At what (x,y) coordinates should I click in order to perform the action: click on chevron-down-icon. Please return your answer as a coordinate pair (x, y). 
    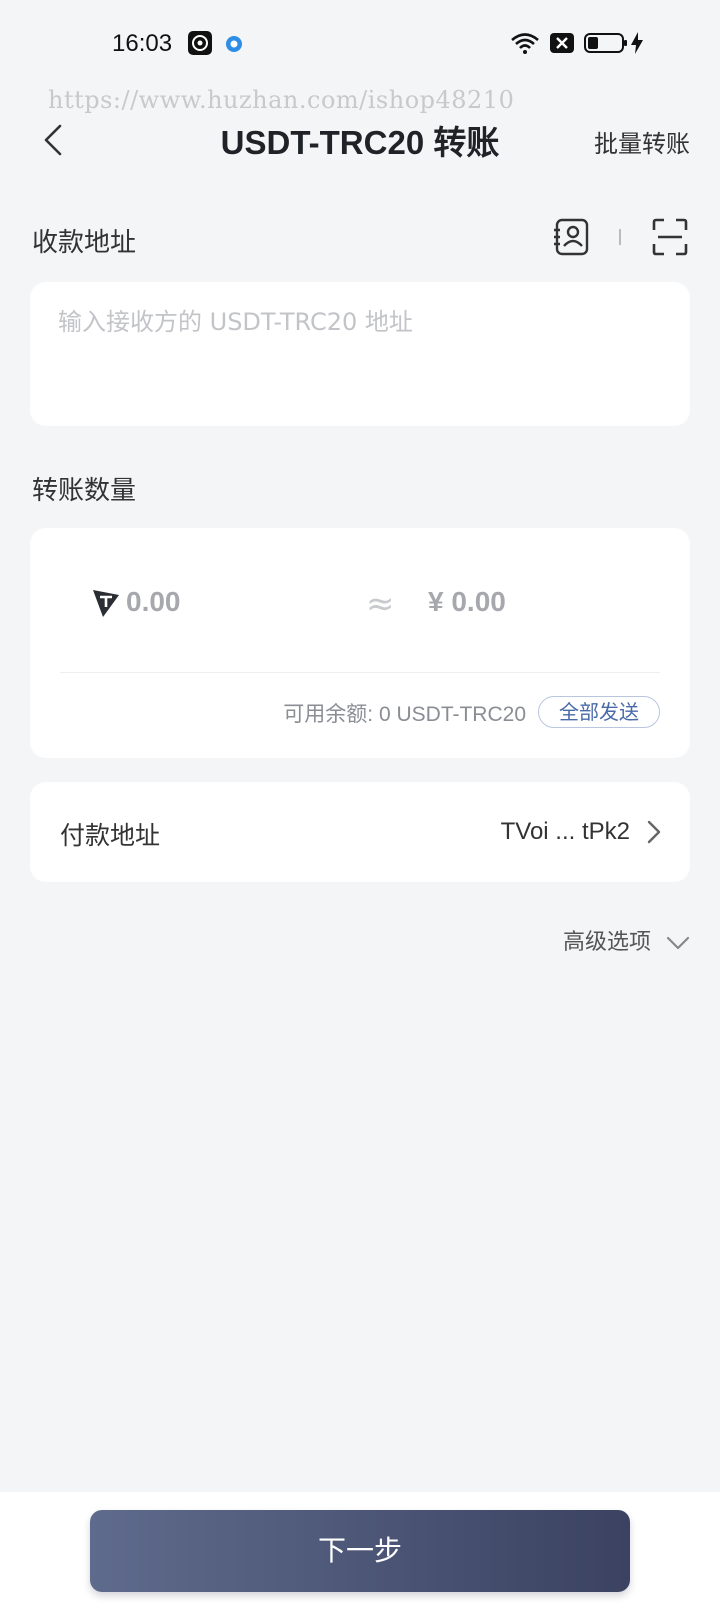
    Looking at the image, I should click on (678, 943).